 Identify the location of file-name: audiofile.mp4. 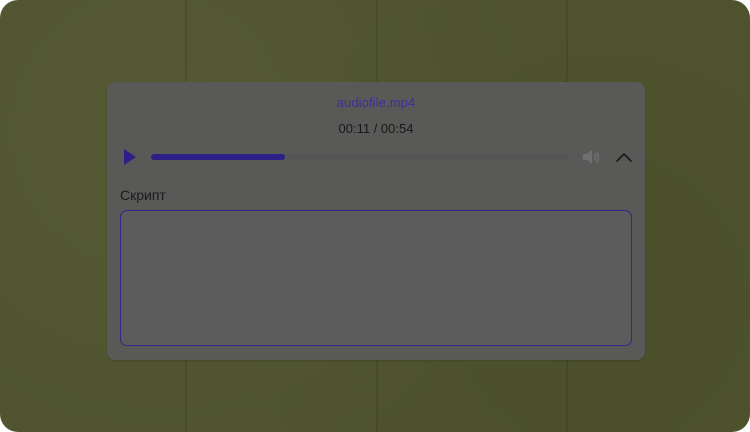
(376, 102).